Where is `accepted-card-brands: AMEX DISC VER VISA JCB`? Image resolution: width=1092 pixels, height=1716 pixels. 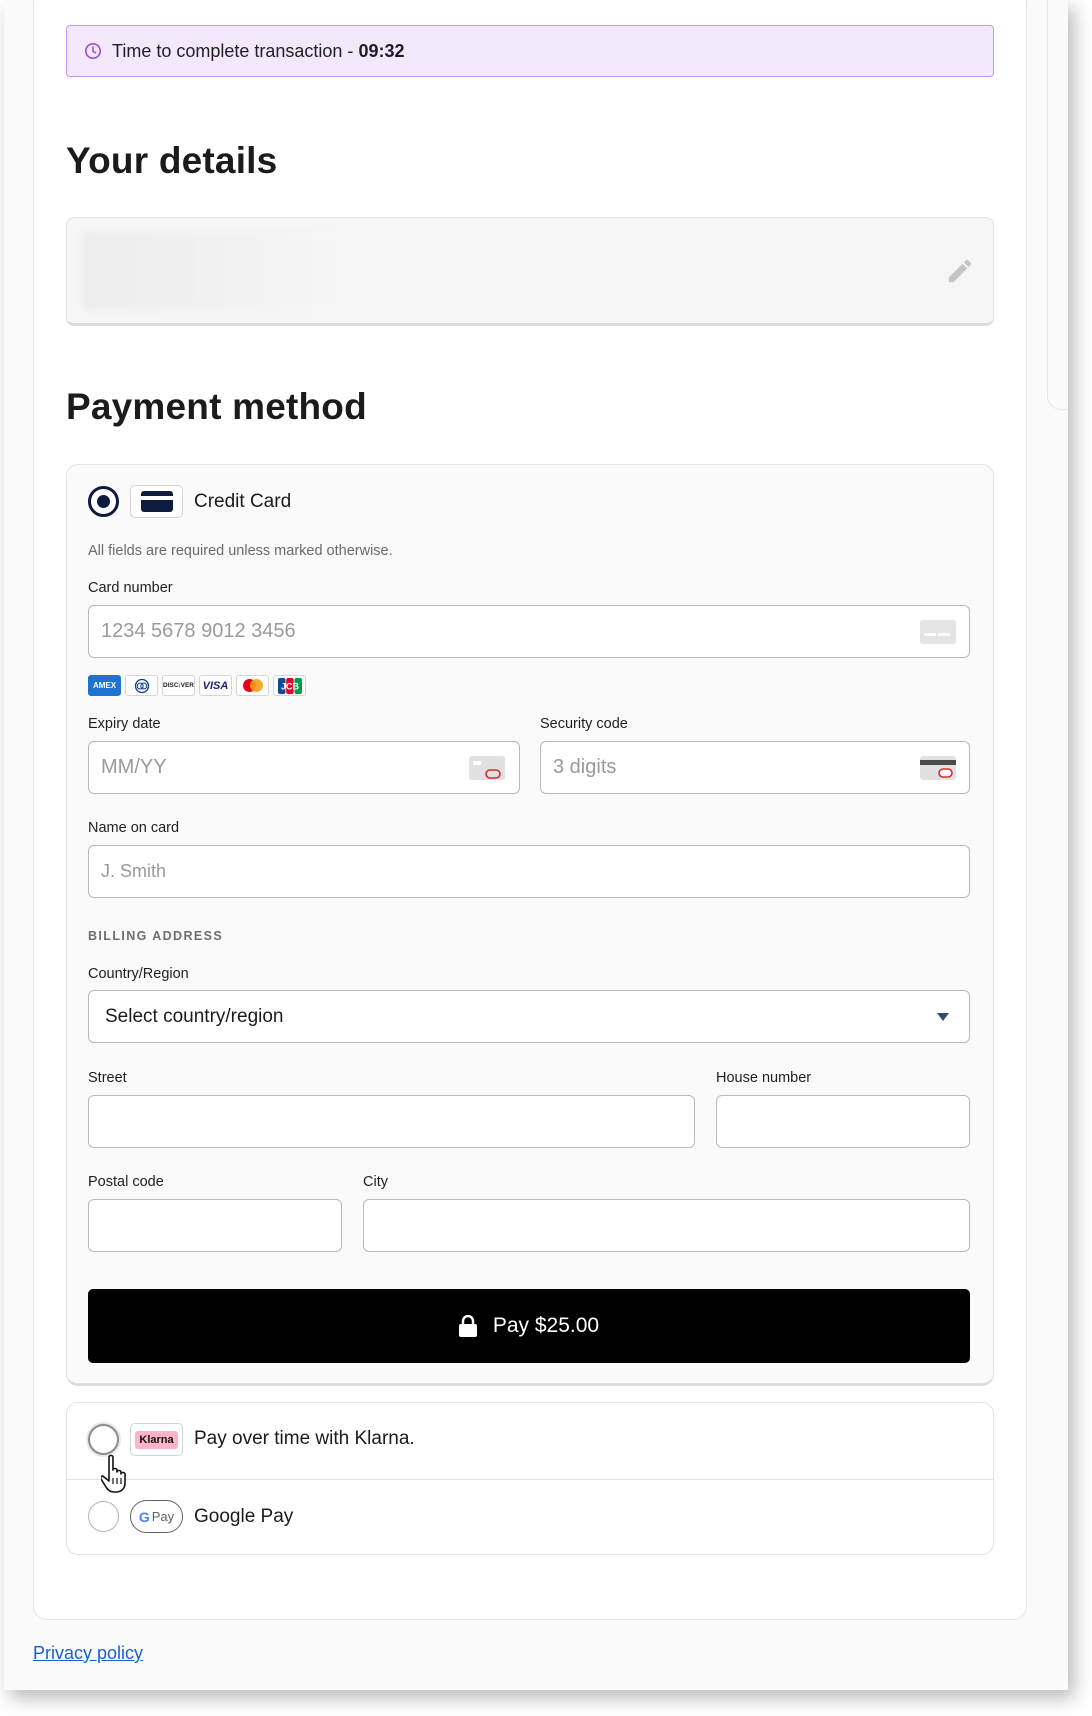
accepted-card-brands: AMEX DISC VER VISA JCB is located at coordinates (197, 685).